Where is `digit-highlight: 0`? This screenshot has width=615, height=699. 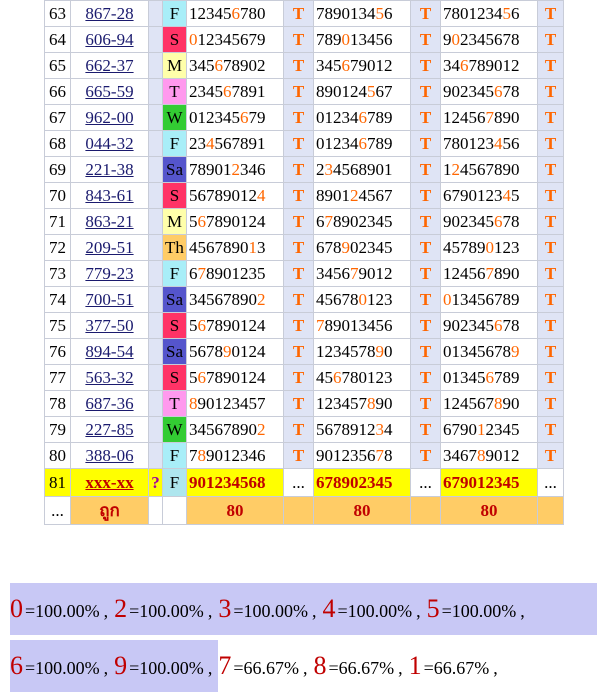 digit-highlight: 0 is located at coordinates (490, 247).